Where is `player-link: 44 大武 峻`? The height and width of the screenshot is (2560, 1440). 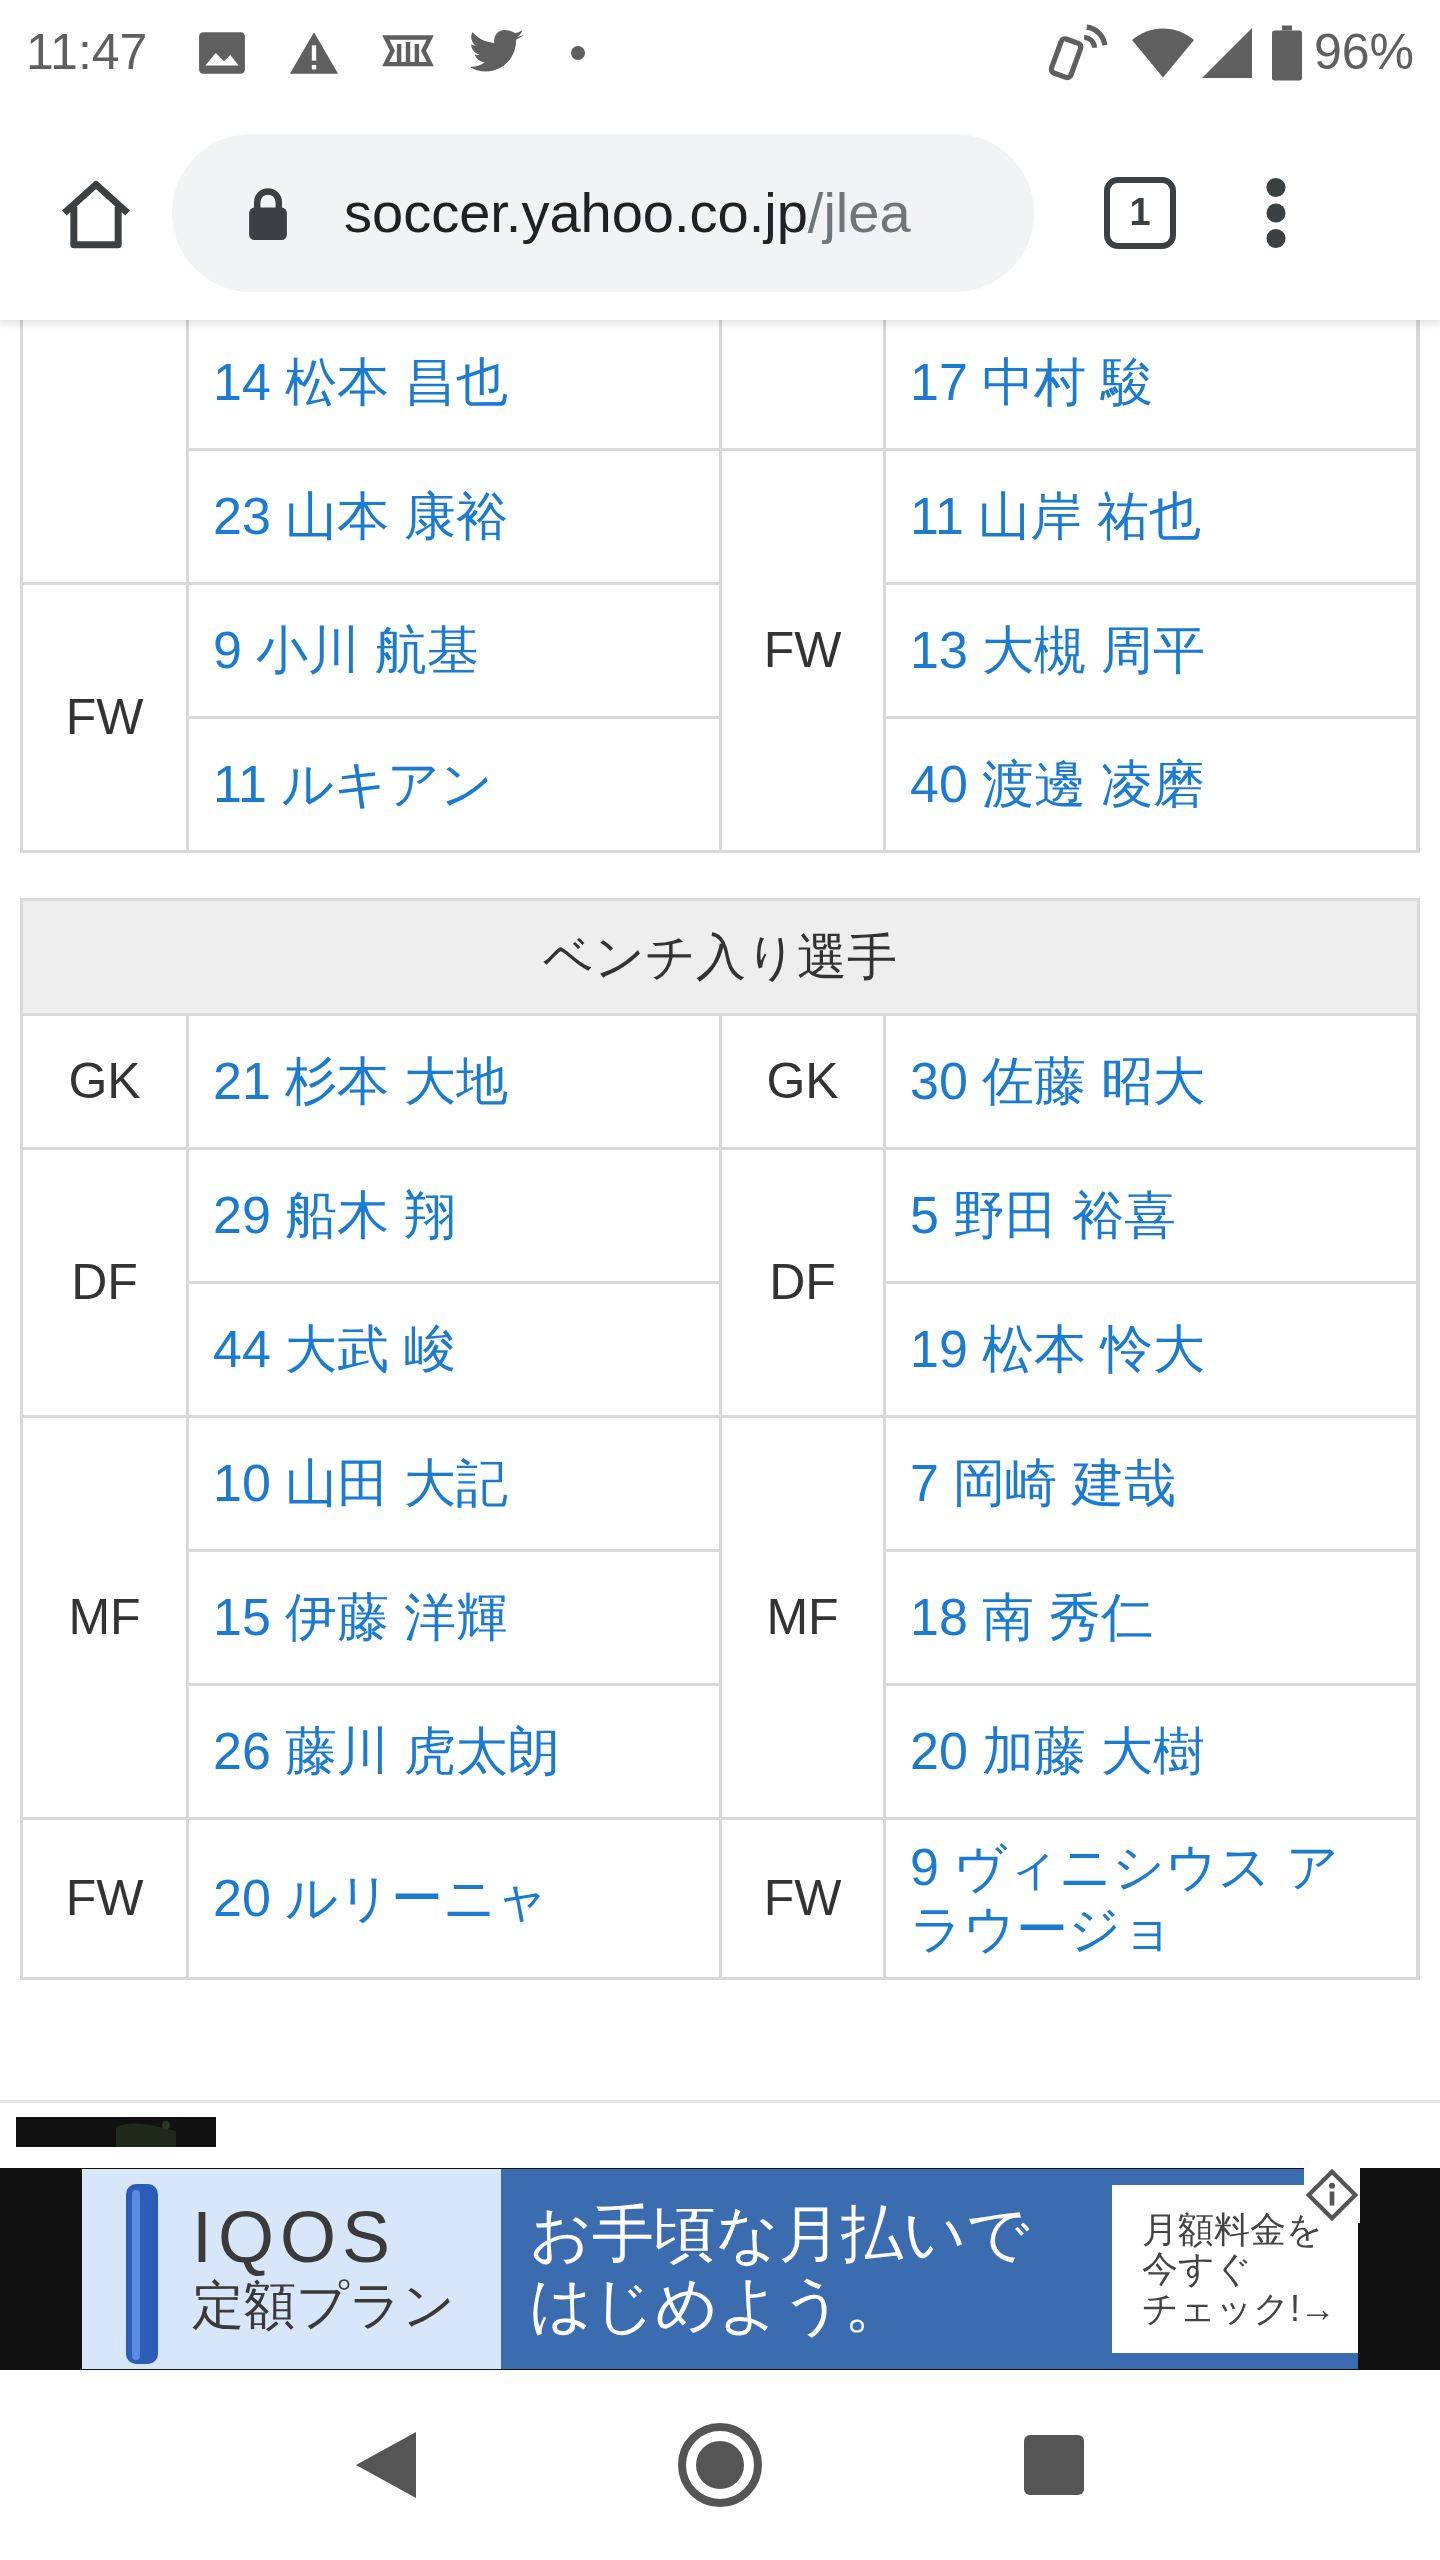
player-link: 44 大武 峻 is located at coordinates (334, 1349).